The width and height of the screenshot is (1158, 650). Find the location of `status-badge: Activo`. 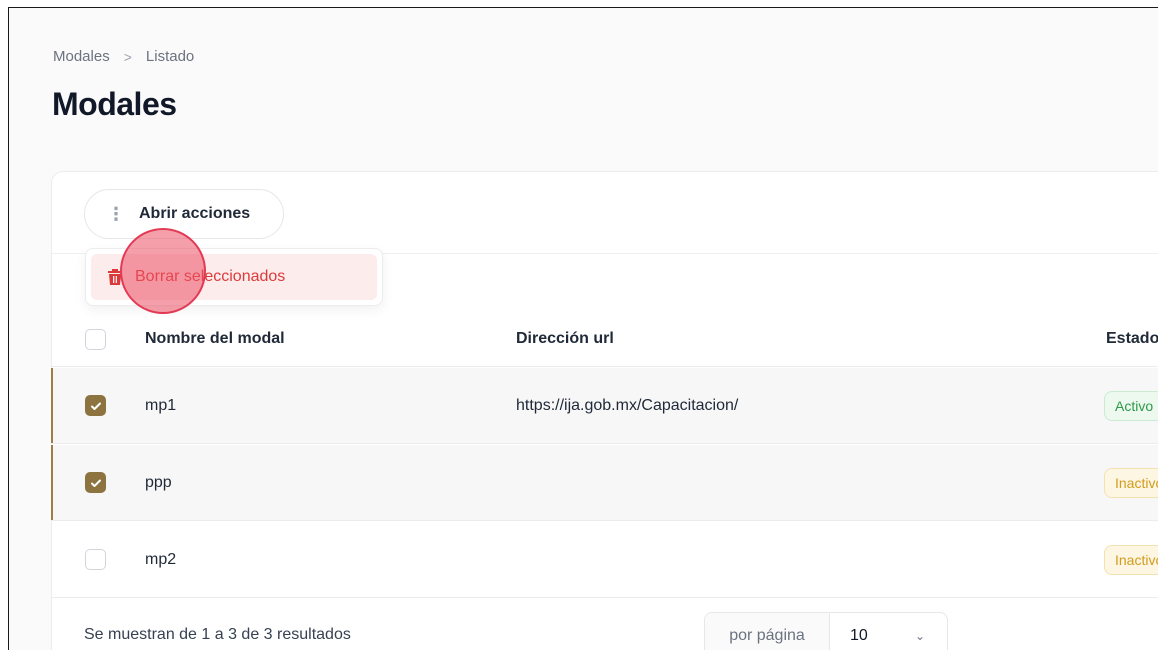

status-badge: Activo is located at coordinates (1131, 405).